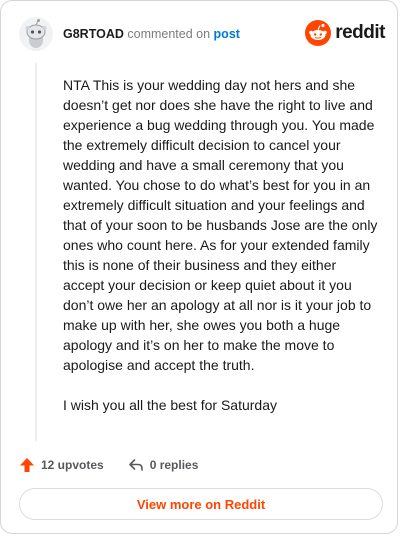  I want to click on comment-header: G8RTOAD commented on post reddit, so click(202, 34).